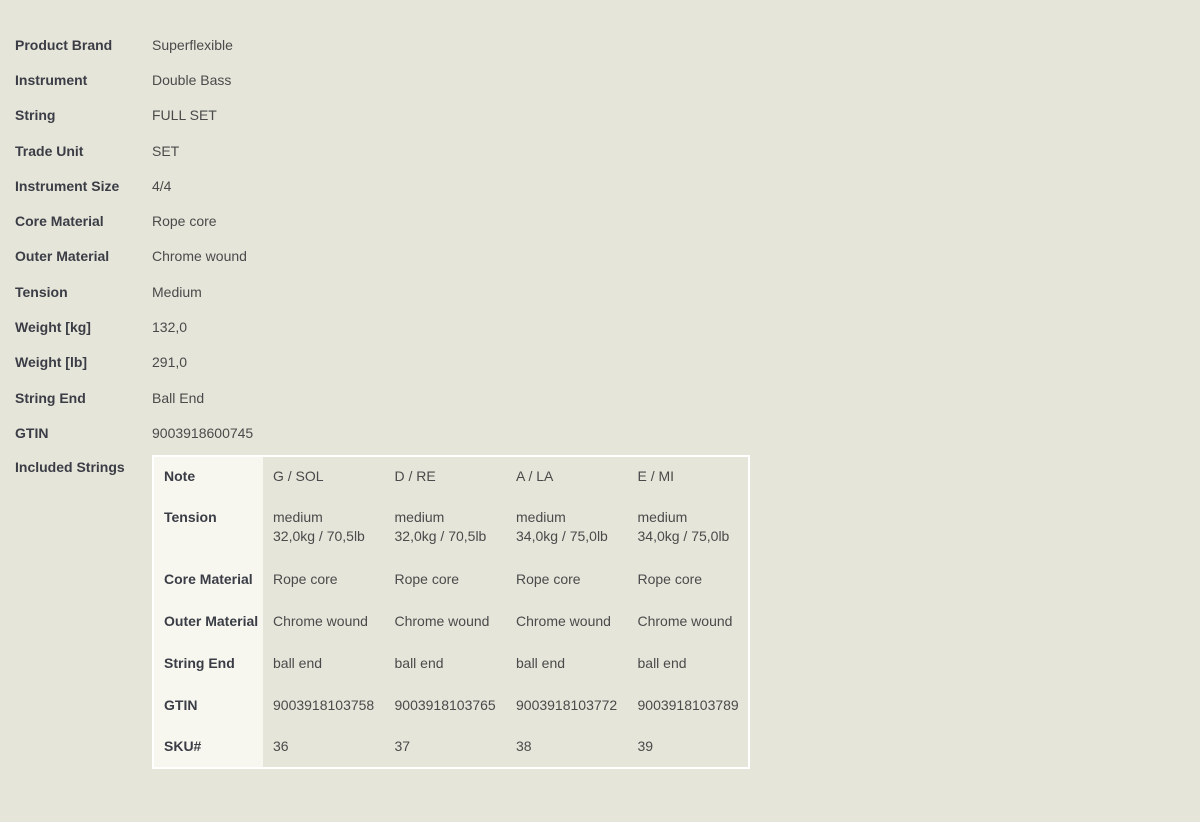 This screenshot has height=822, width=1200. Describe the element at coordinates (415, 476) in the screenshot. I see `note-cell: D / RE` at that location.